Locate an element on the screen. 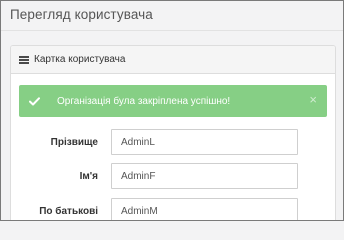  form-row-last-name: Прізвище is located at coordinates (173, 145).